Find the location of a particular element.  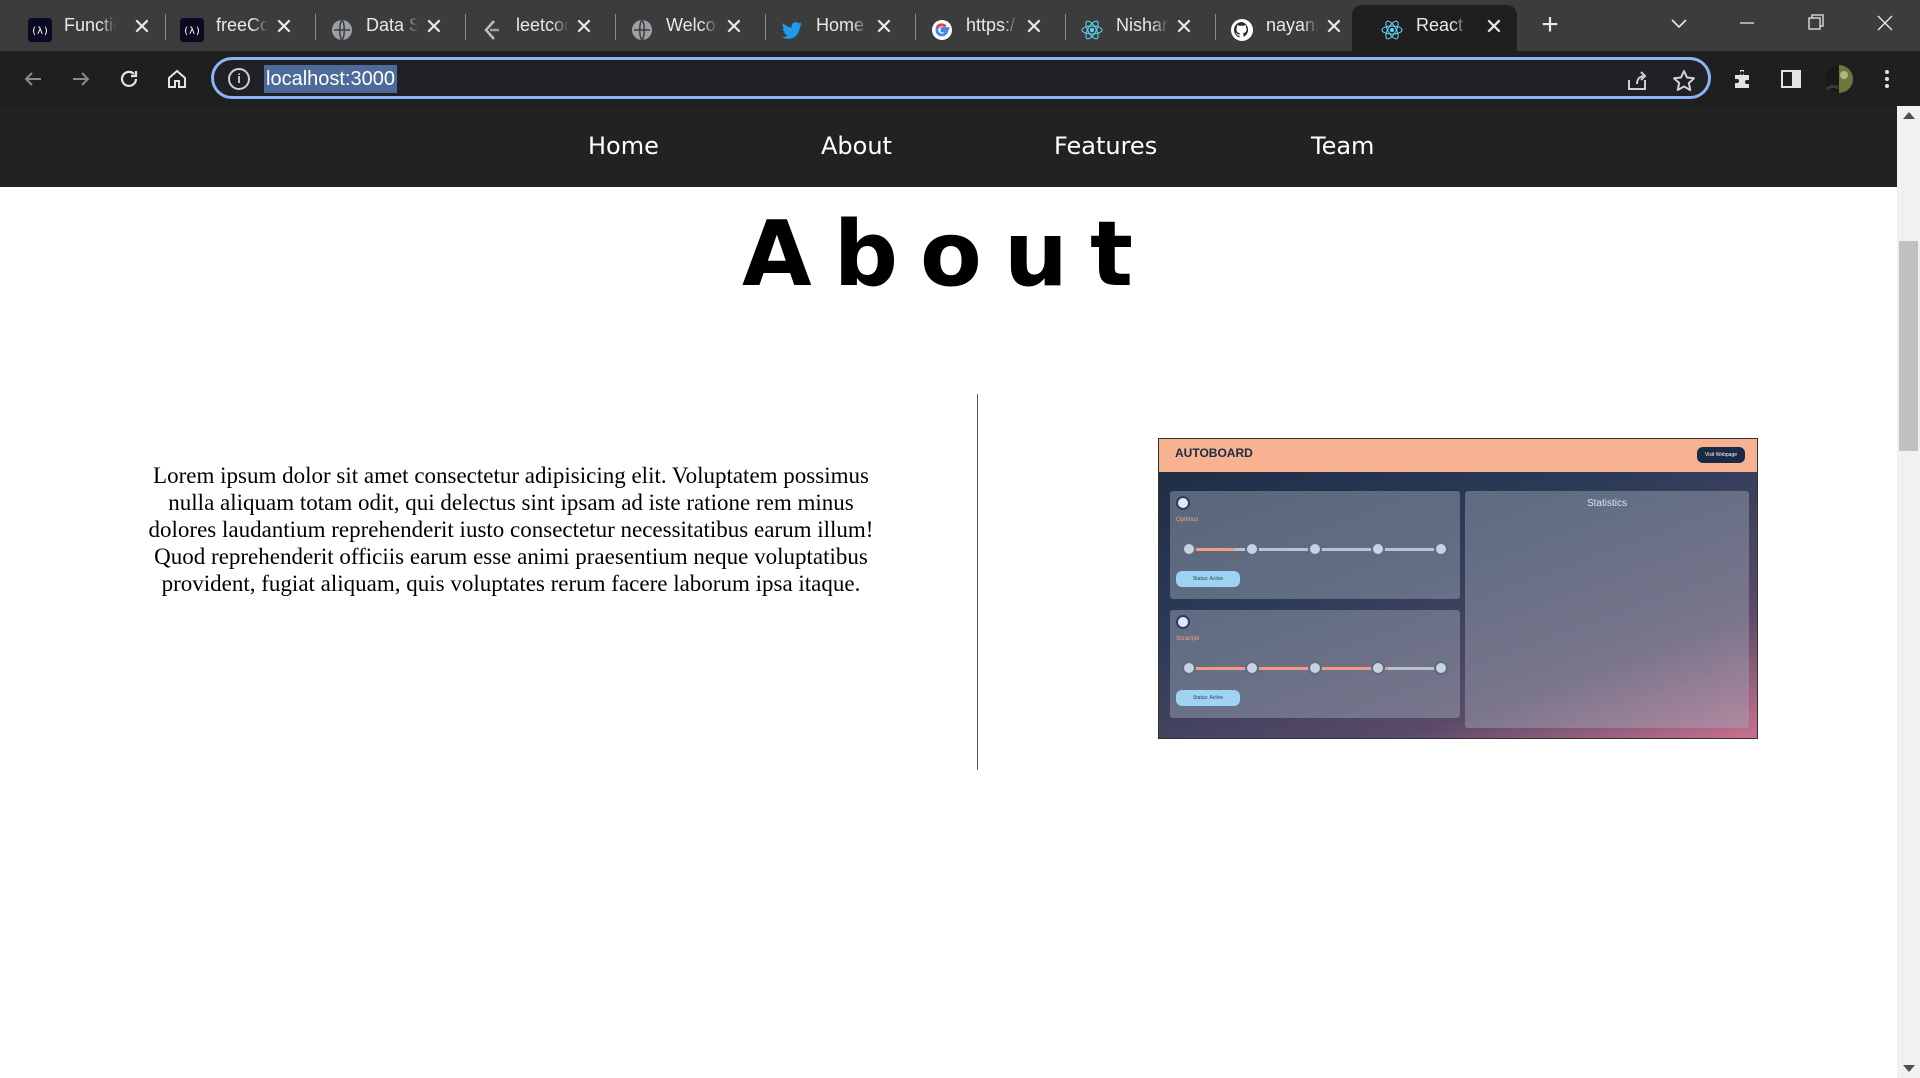

tab-data-structures: Data S ✕ is located at coordinates (379, 28).